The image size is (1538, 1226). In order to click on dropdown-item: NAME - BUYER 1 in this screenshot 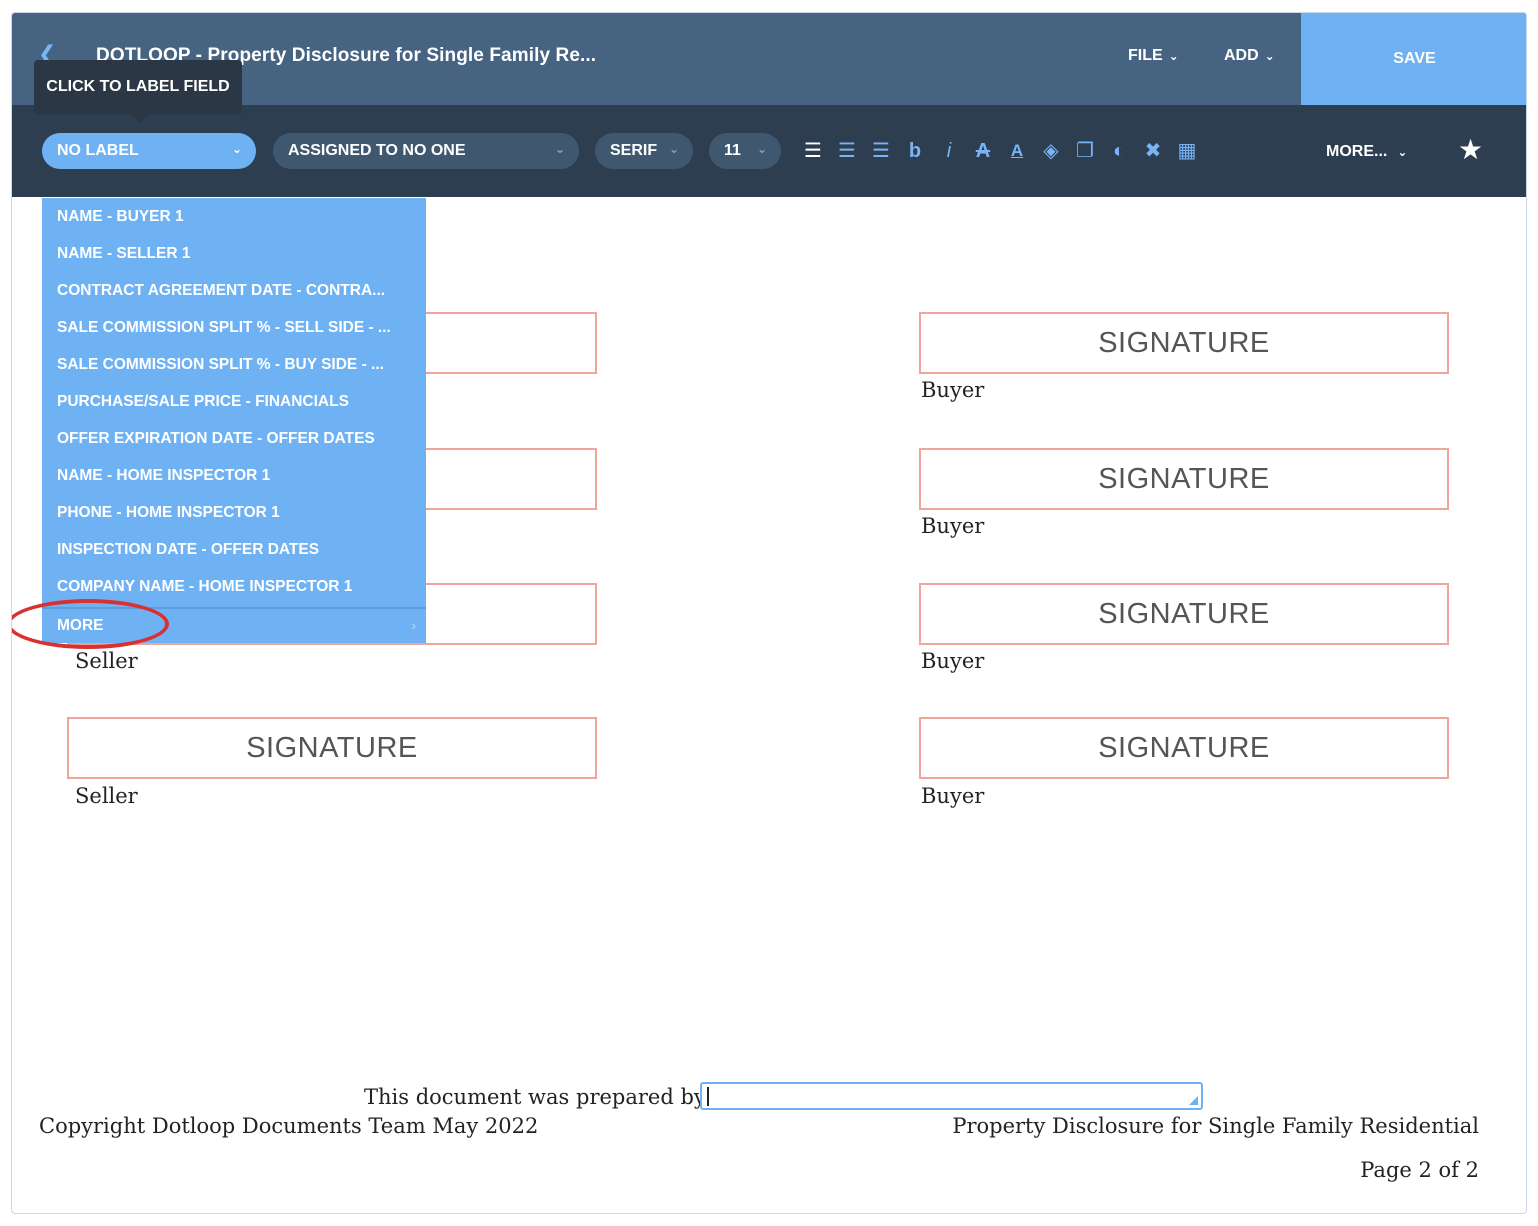, I will do `click(234, 216)`.